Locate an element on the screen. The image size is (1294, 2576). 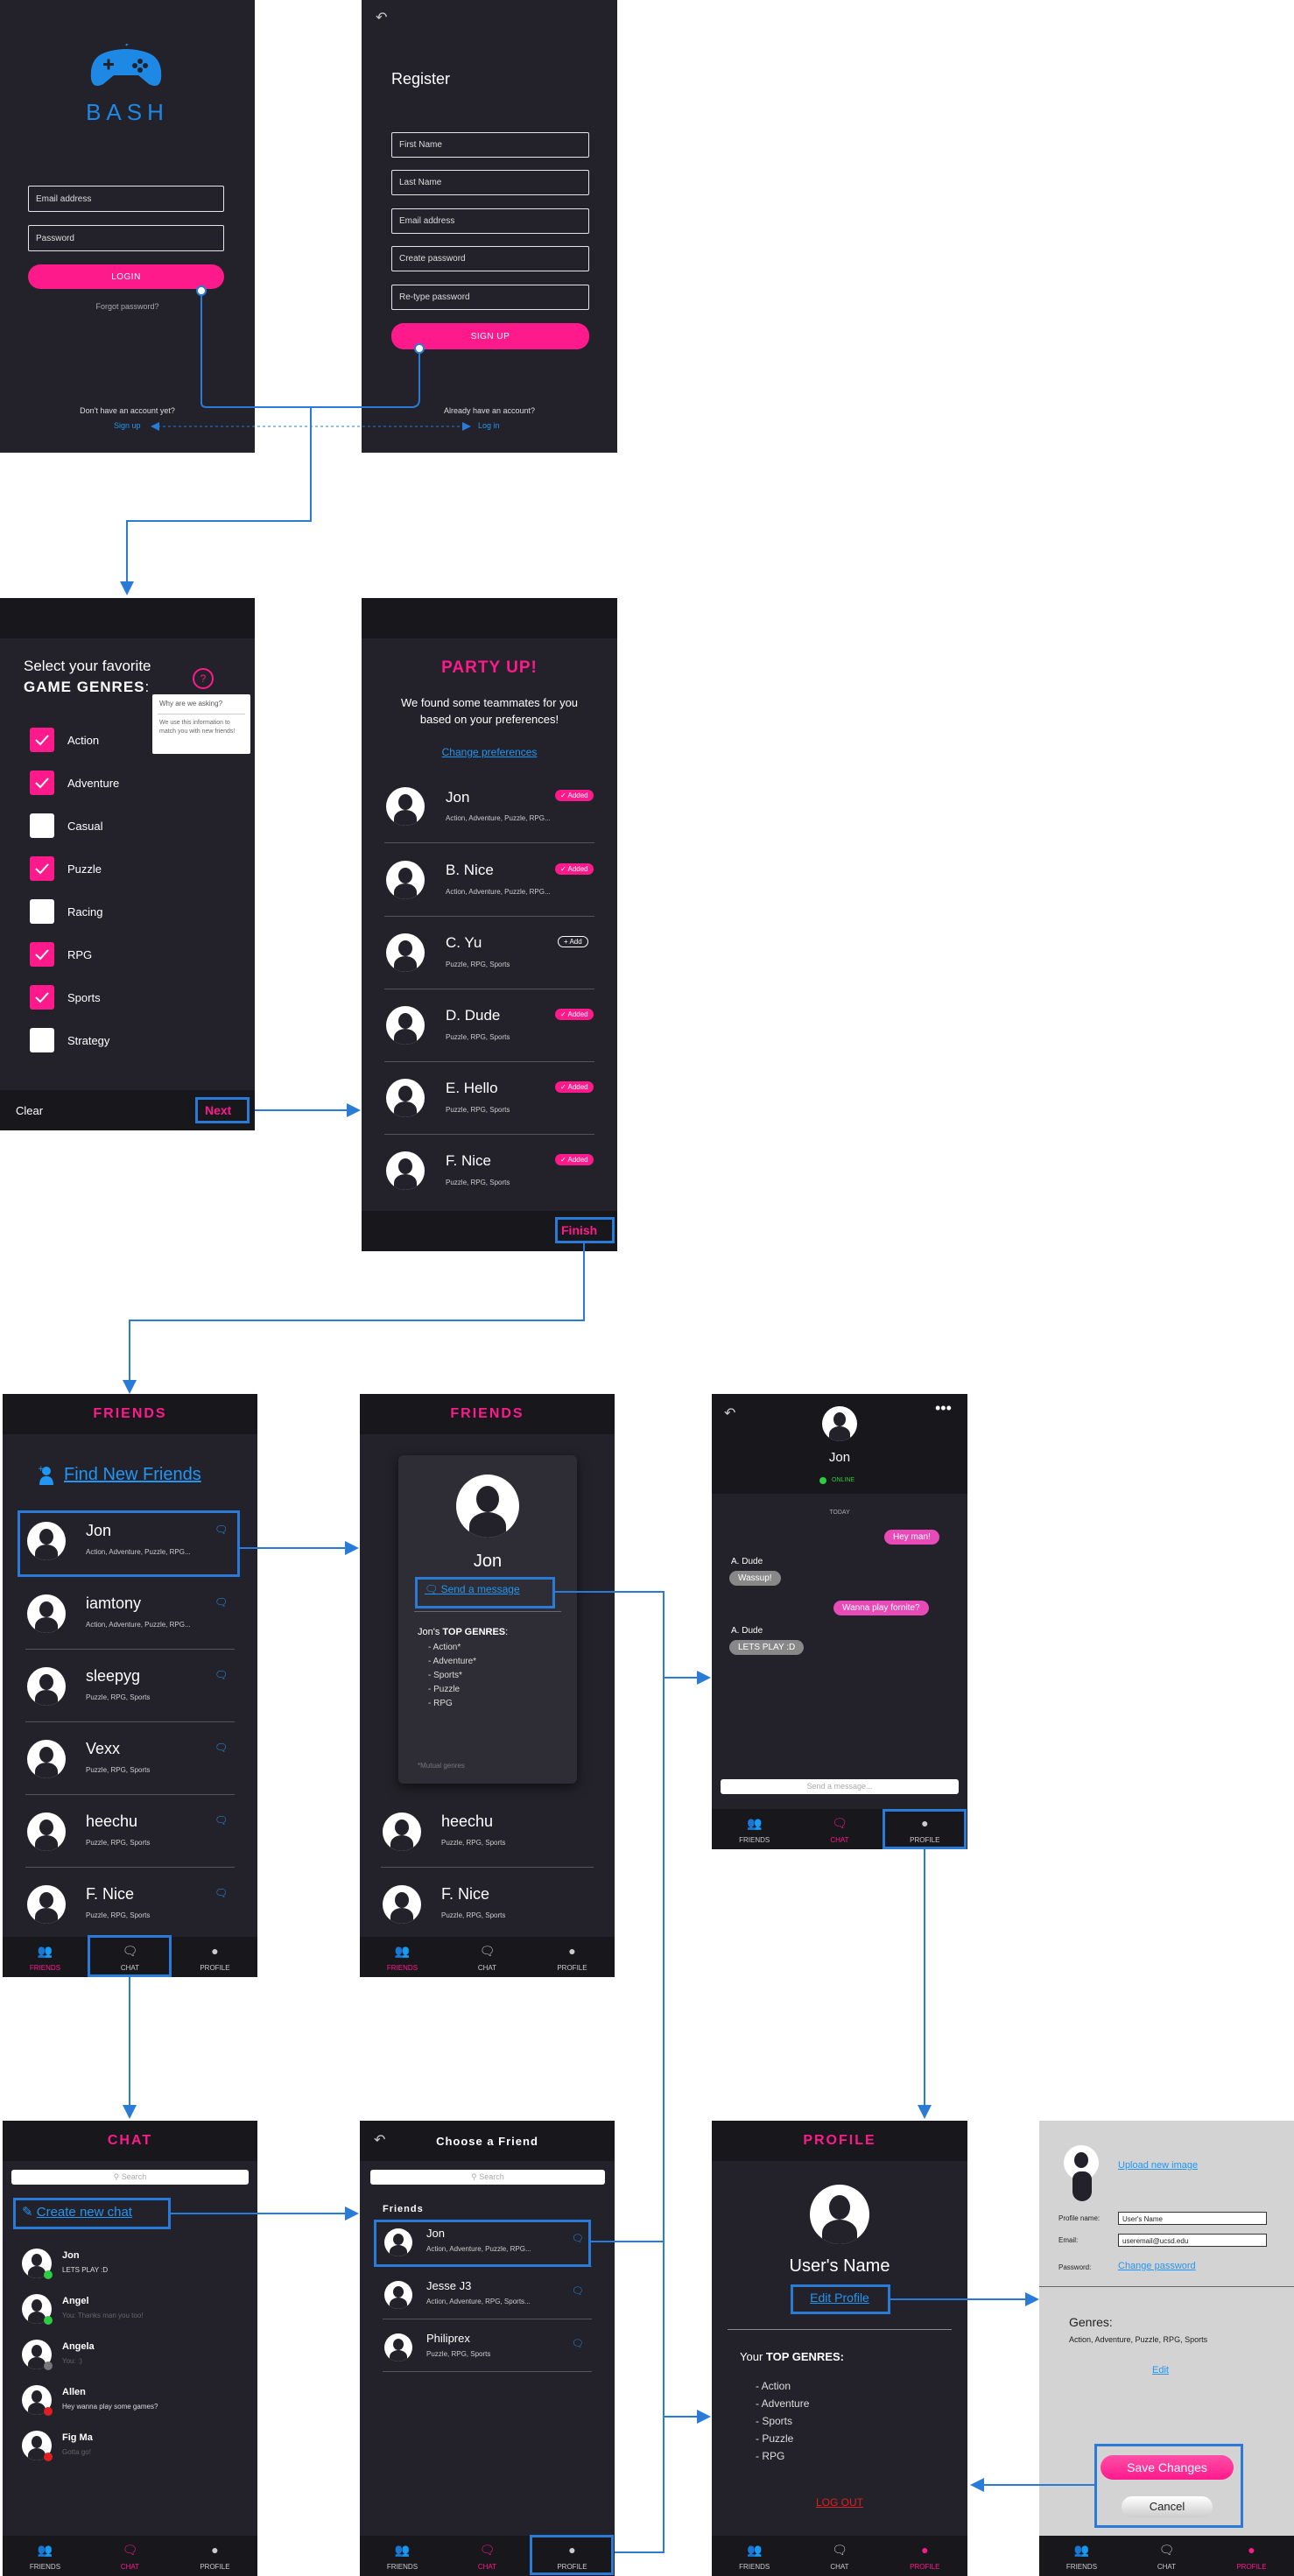
genre-checkbox-casual is located at coordinates (42, 825).